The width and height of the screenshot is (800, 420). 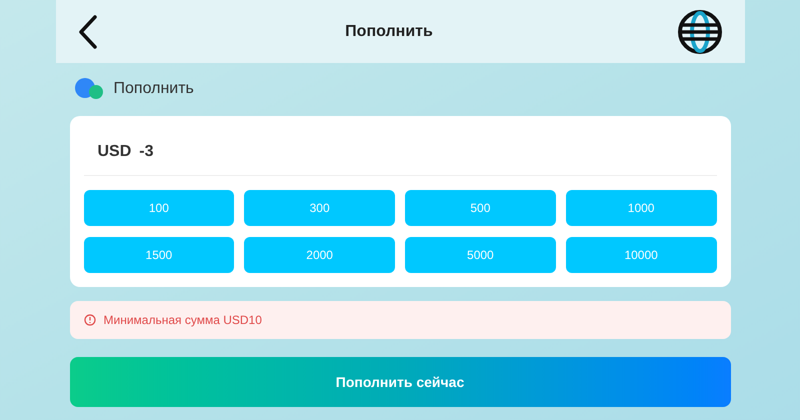 I want to click on amount-option: 2000, so click(x=319, y=255).